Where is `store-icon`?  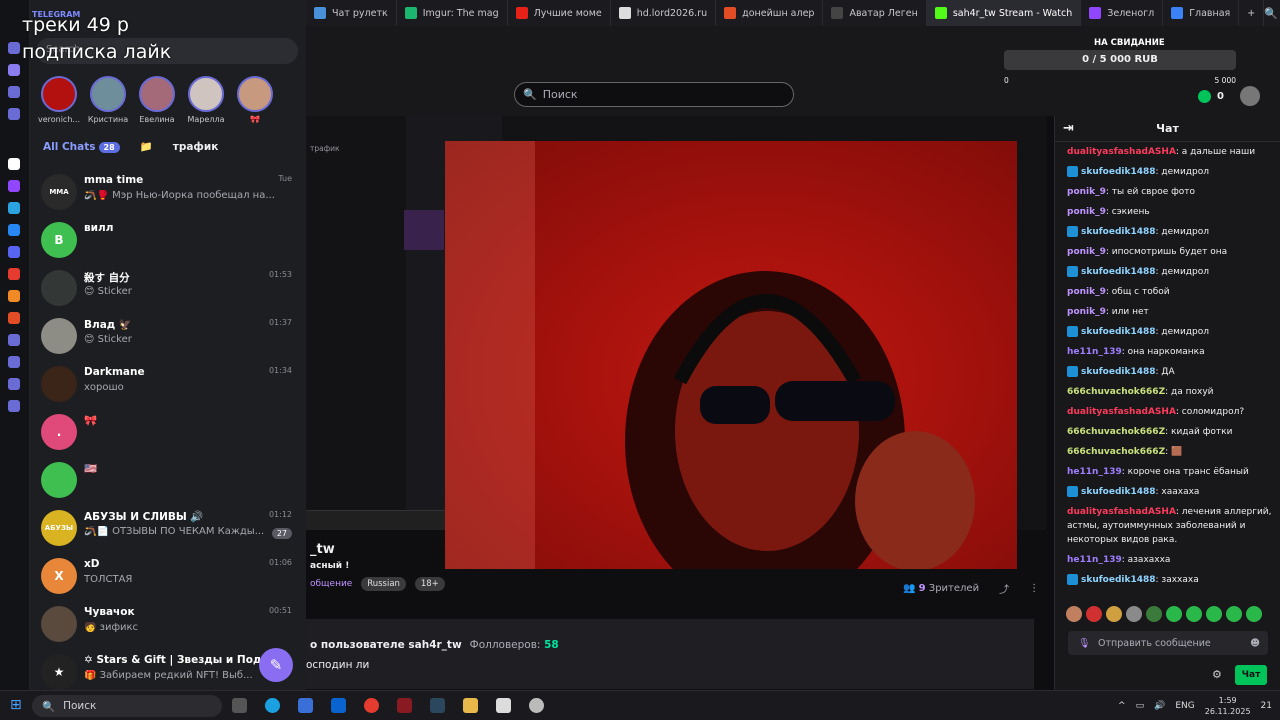 store-icon is located at coordinates (305, 705).